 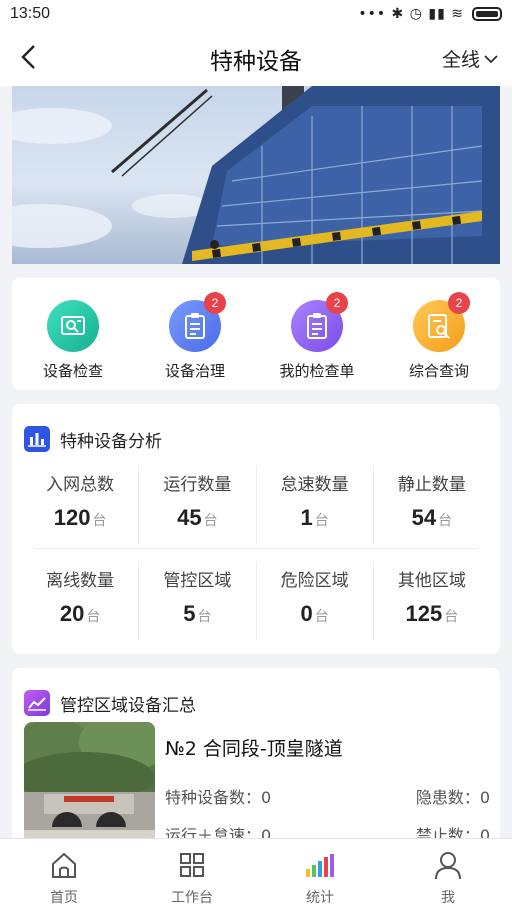 I want to click on stat-label: 危险区域, so click(x=314, y=581).